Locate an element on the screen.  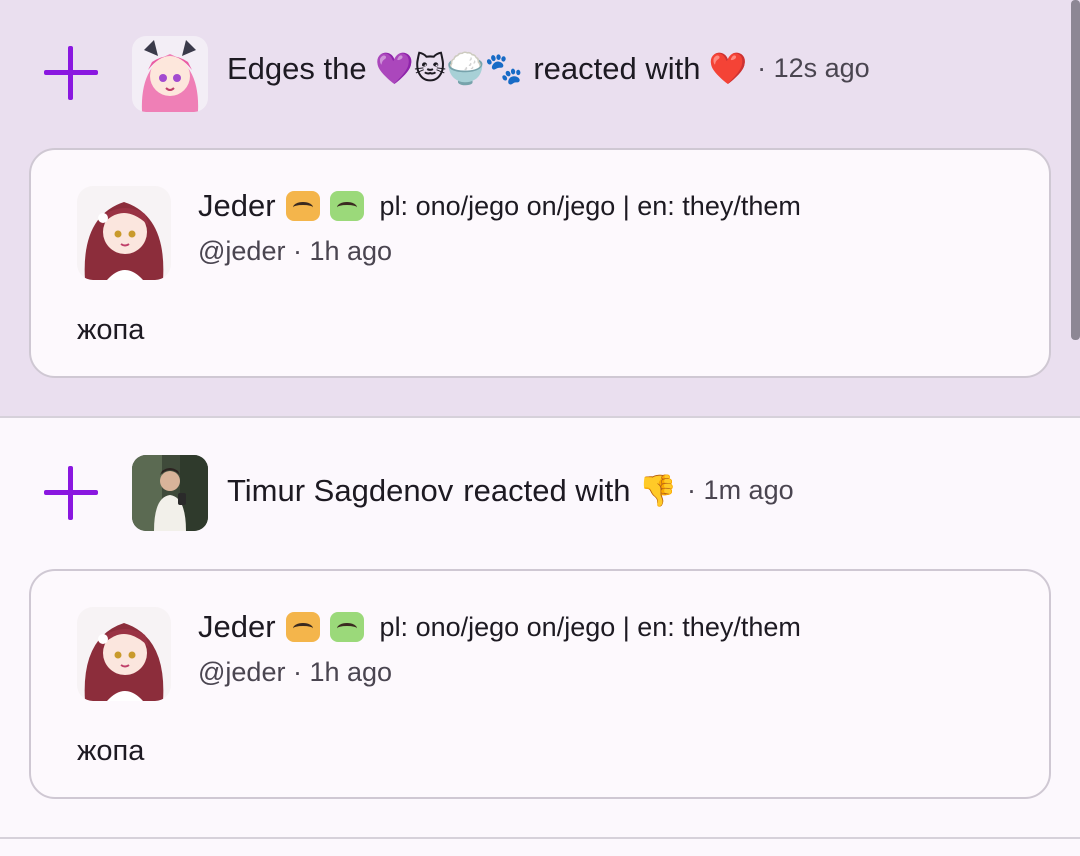
reaction-emoji: ❤️ is located at coordinates (728, 68).